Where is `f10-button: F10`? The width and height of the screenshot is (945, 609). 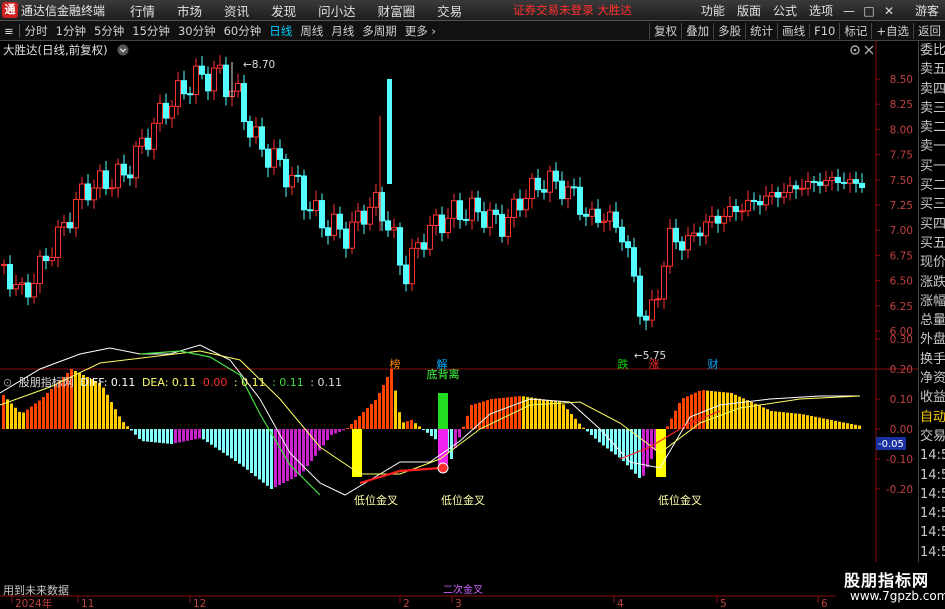
f10-button: F10 is located at coordinates (824, 31).